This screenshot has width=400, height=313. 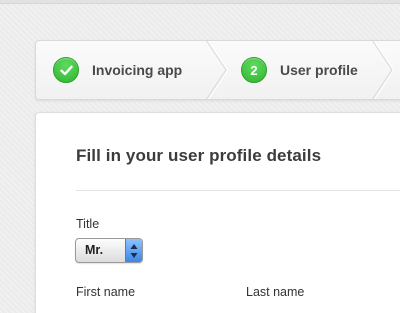 What do you see at coordinates (88, 224) in the screenshot?
I see `title-label: Title` at bounding box center [88, 224].